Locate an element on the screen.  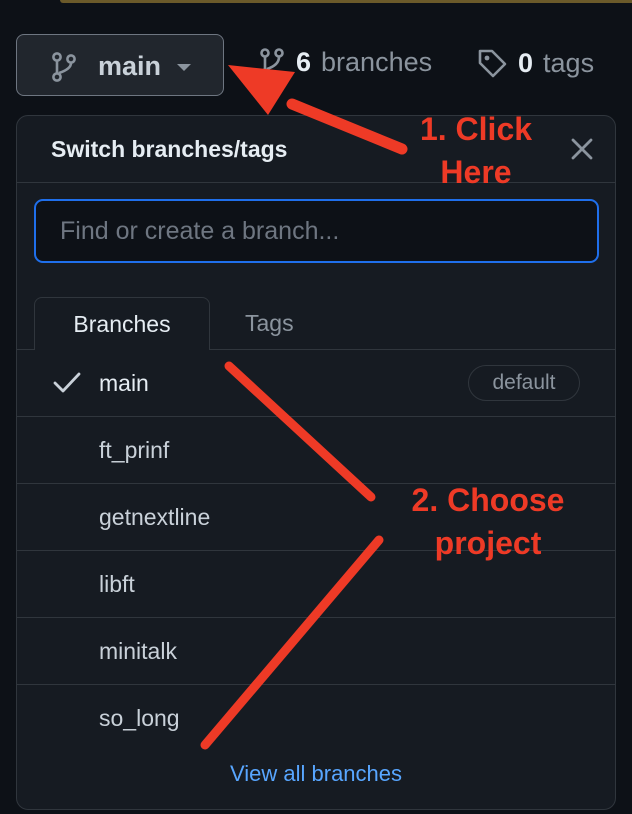
branch-select-button: main is located at coordinates (120, 65).